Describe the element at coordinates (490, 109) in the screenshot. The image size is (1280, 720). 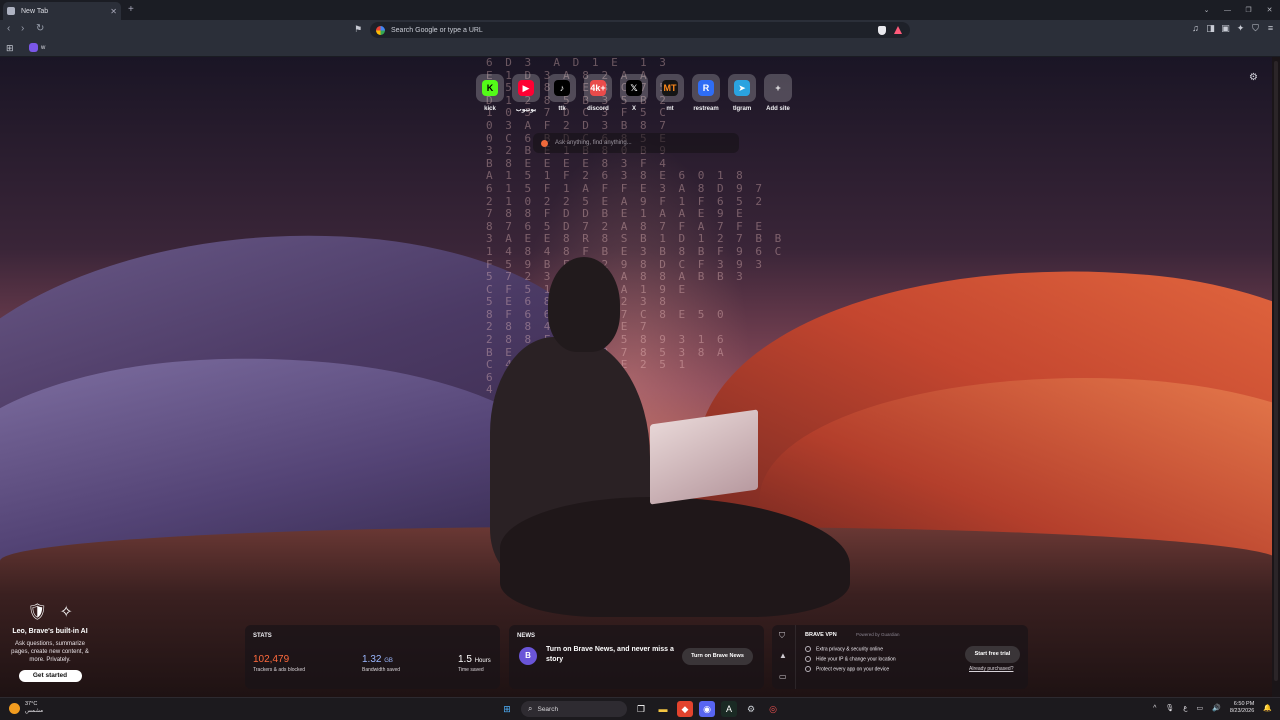
I see `top-site-label: kick` at that location.